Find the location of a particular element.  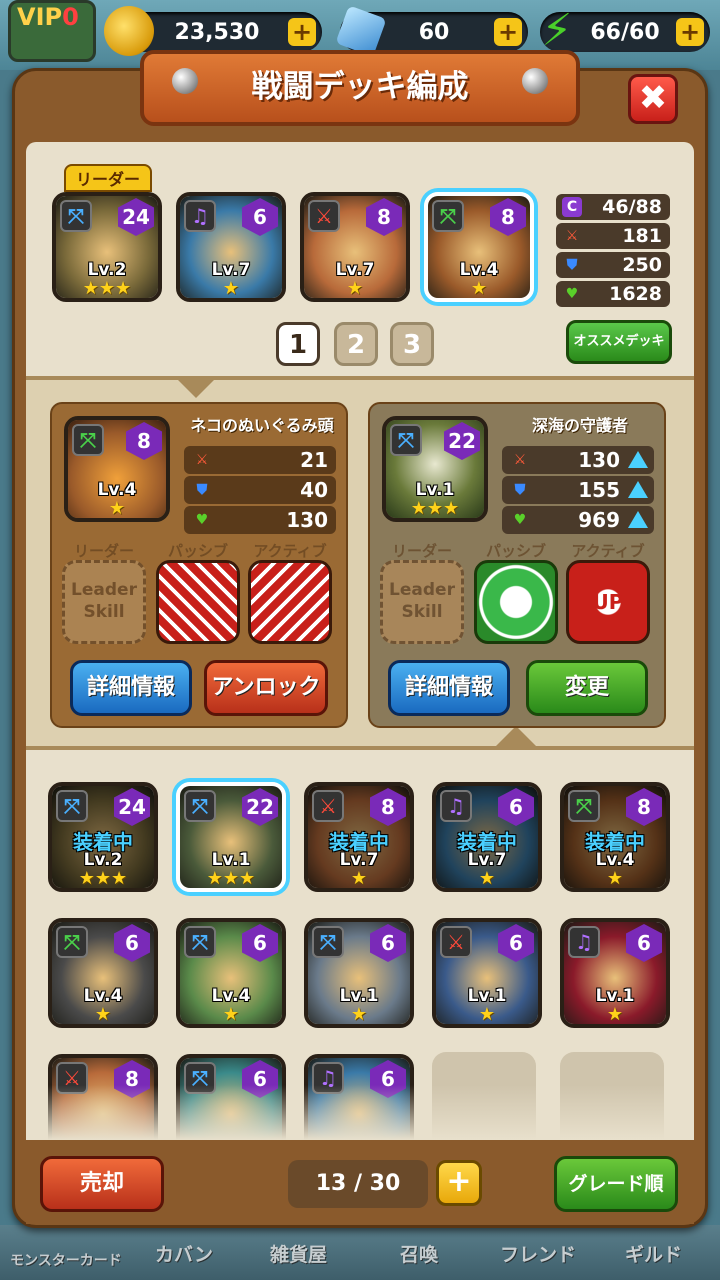

vip-badge: VIP0 is located at coordinates (52, 31).